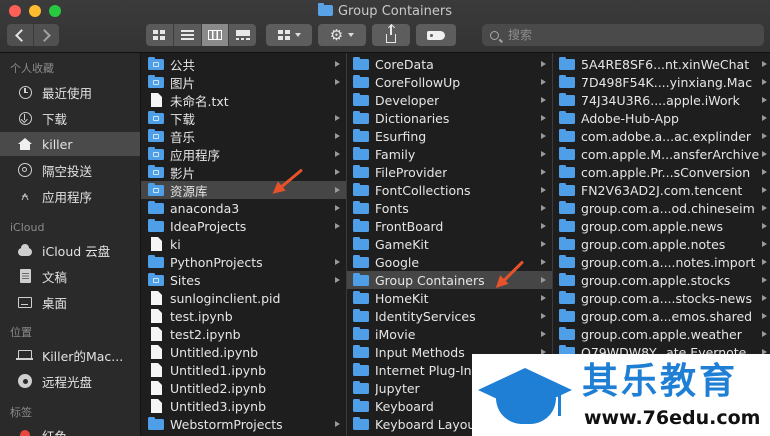 This screenshot has height=436, width=770. I want to click on folder-row: Group Containers, so click(449, 280).